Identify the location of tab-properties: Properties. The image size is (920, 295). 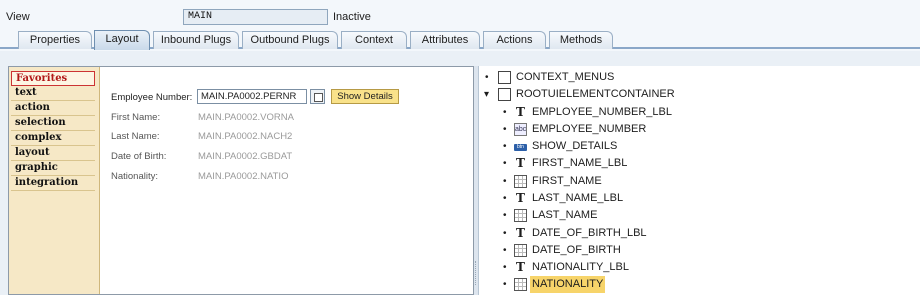
(55, 40).